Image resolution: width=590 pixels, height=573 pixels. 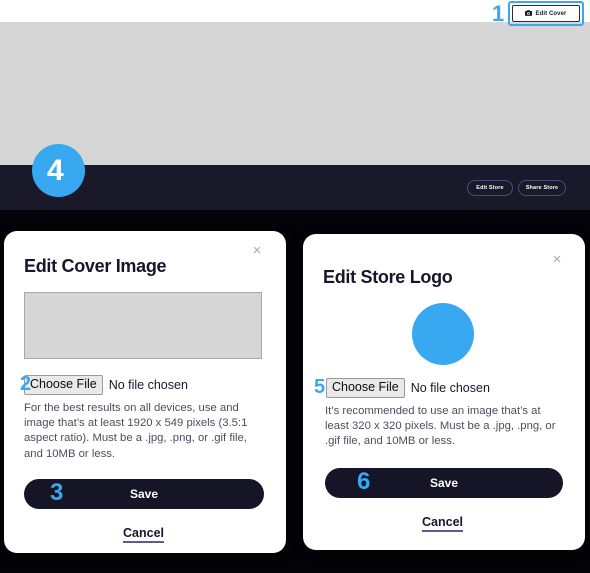 I want to click on cover-image-preview, so click(x=143, y=325).